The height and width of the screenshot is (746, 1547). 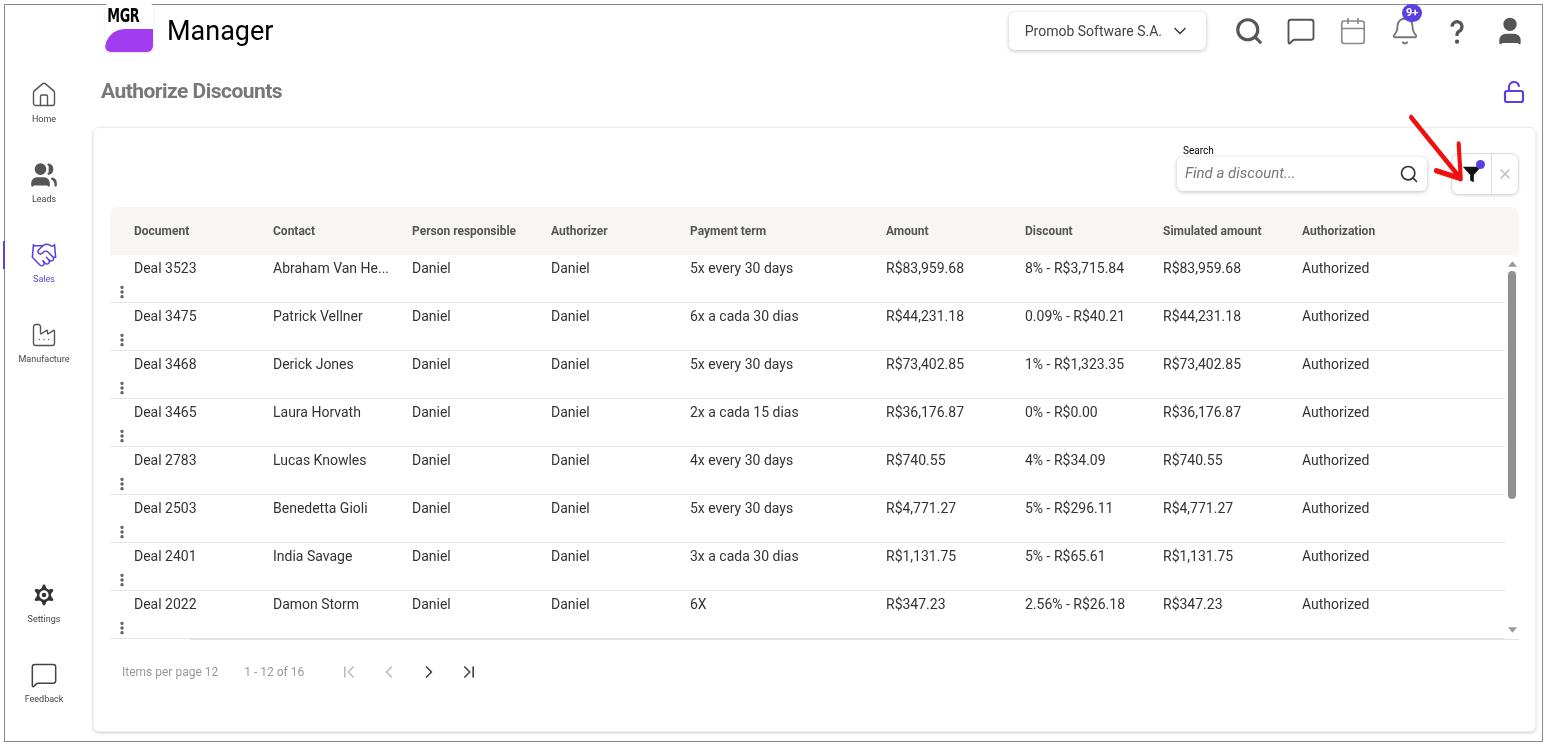 What do you see at coordinates (1107, 31) in the screenshot?
I see `company-selector: Promob Software S.A.` at bounding box center [1107, 31].